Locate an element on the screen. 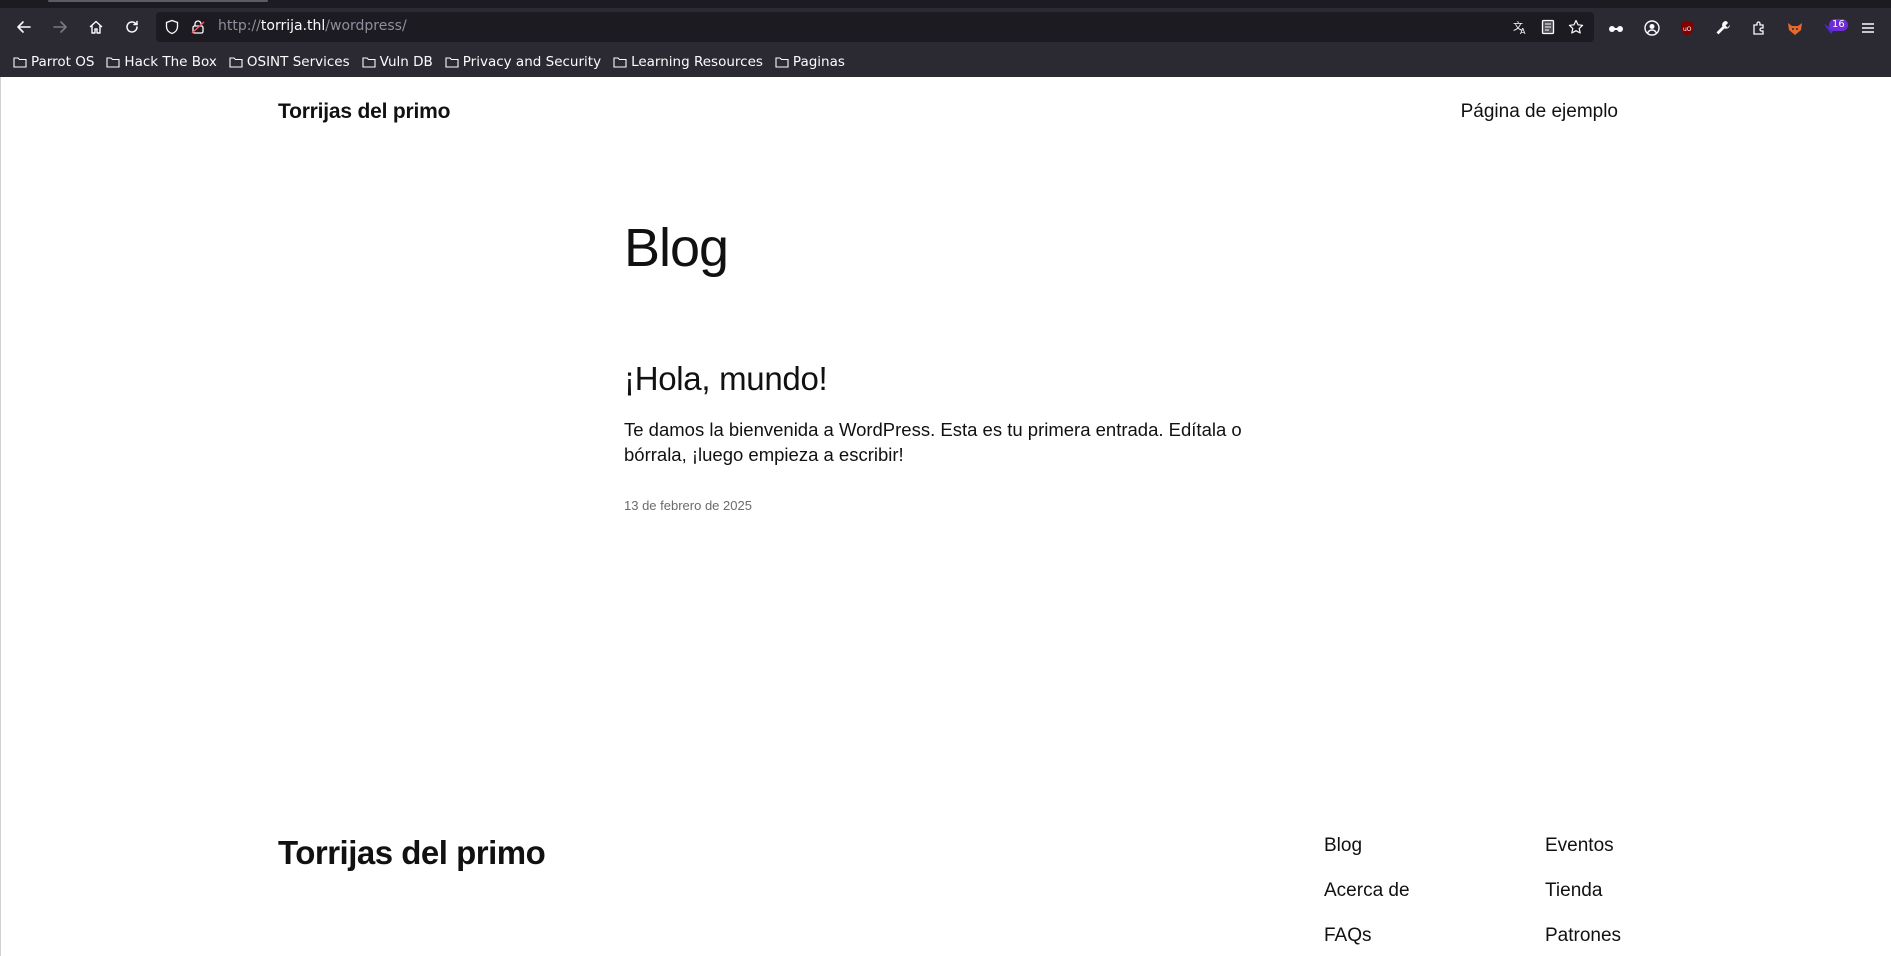 The height and width of the screenshot is (956, 1891). home-icon is located at coordinates (96, 27).